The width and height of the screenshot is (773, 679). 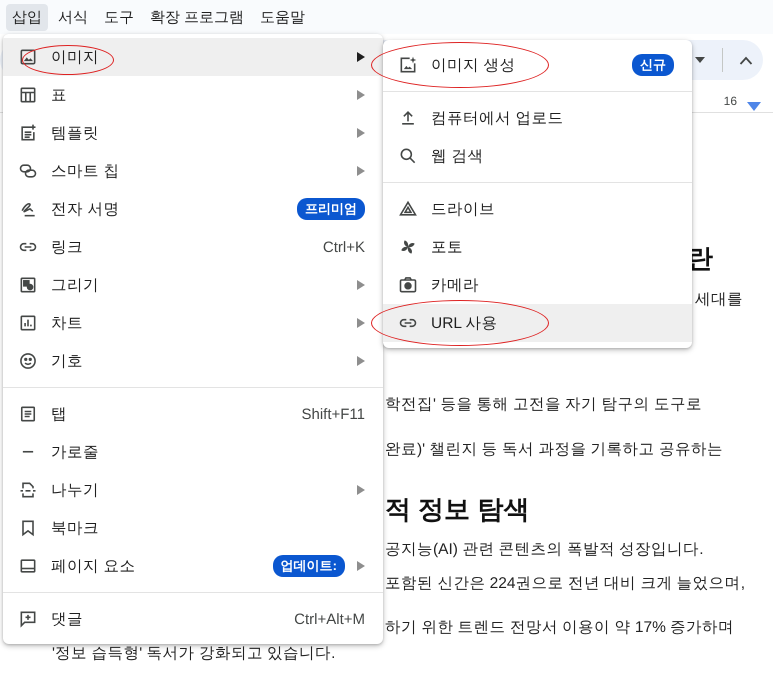 What do you see at coordinates (193, 619) in the screenshot?
I see `menu-item: 댓글 Ctrl+Alt+M` at bounding box center [193, 619].